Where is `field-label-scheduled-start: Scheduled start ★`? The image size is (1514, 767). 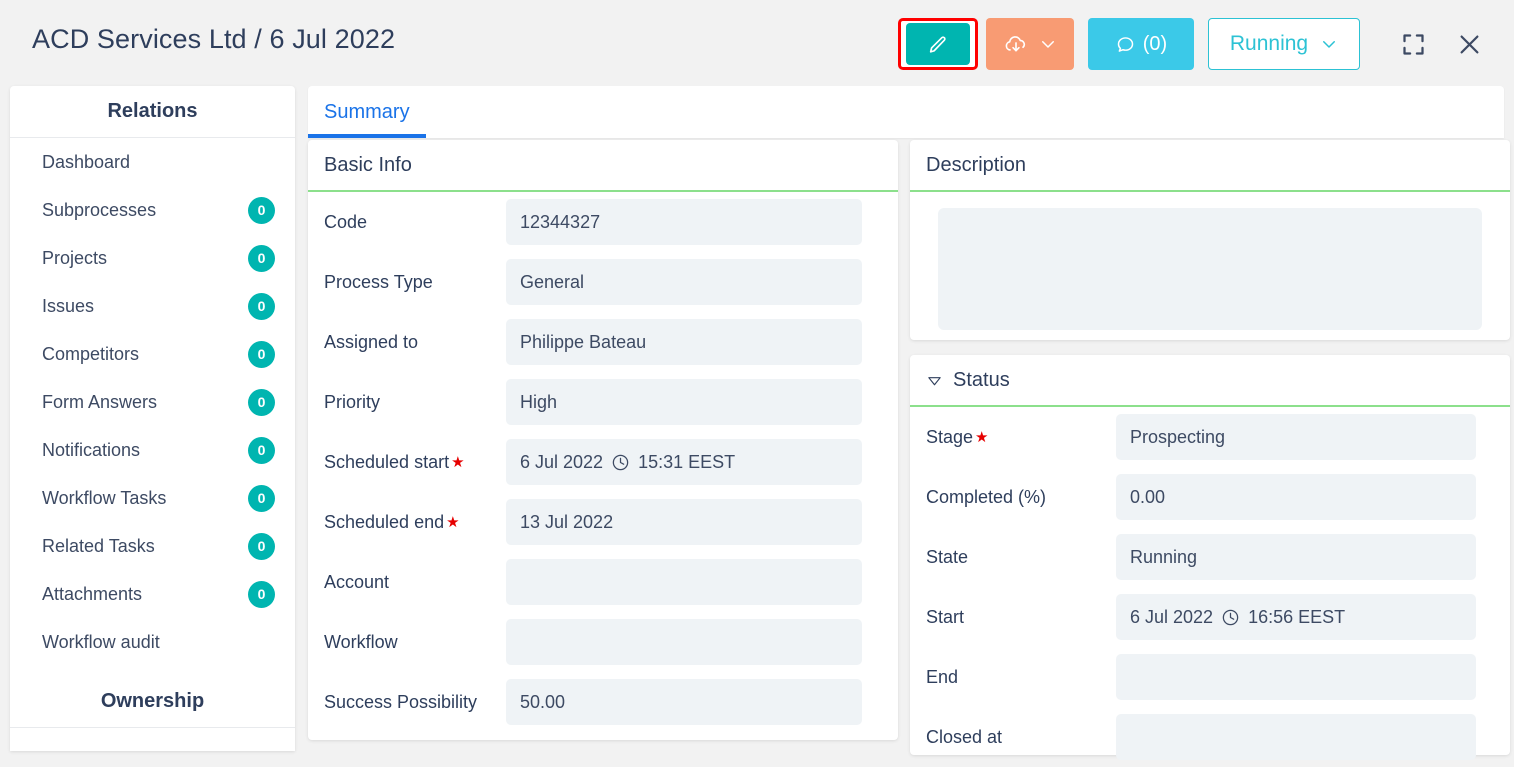
field-label-scheduled-start: Scheduled start ★ is located at coordinates (394, 461).